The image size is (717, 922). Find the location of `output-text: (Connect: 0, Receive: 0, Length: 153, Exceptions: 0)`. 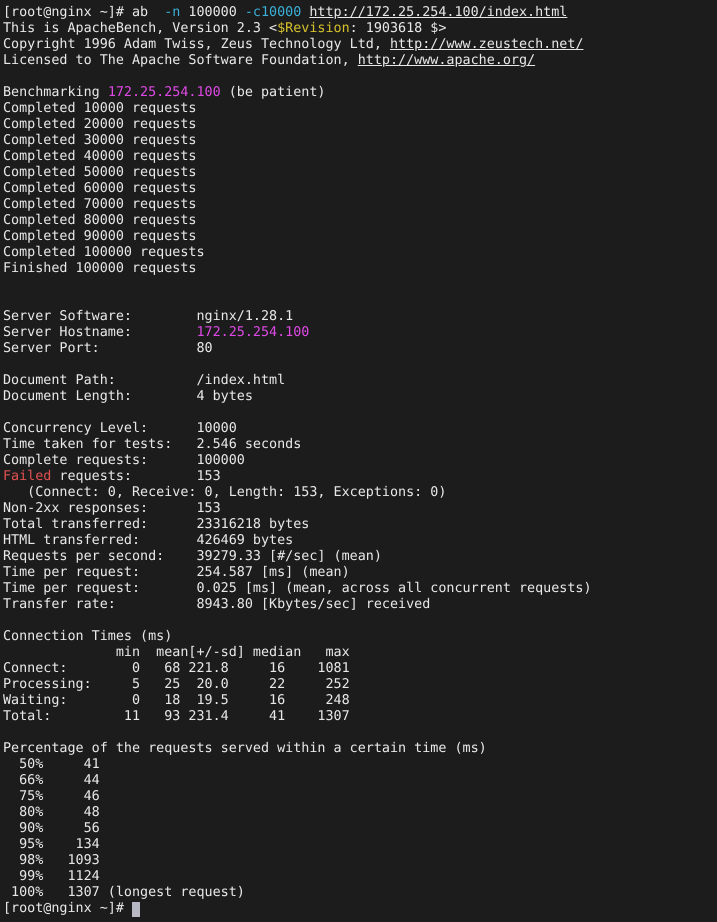

output-text: (Connect: 0, Receive: 0, Length: 153, Exceptions: 0) is located at coordinates (236, 493).